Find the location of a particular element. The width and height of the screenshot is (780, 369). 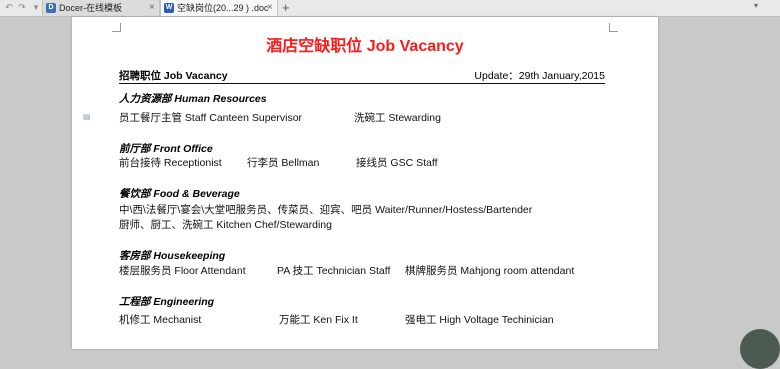

redo-arrow-icon: ↷ is located at coordinates (22, 7).